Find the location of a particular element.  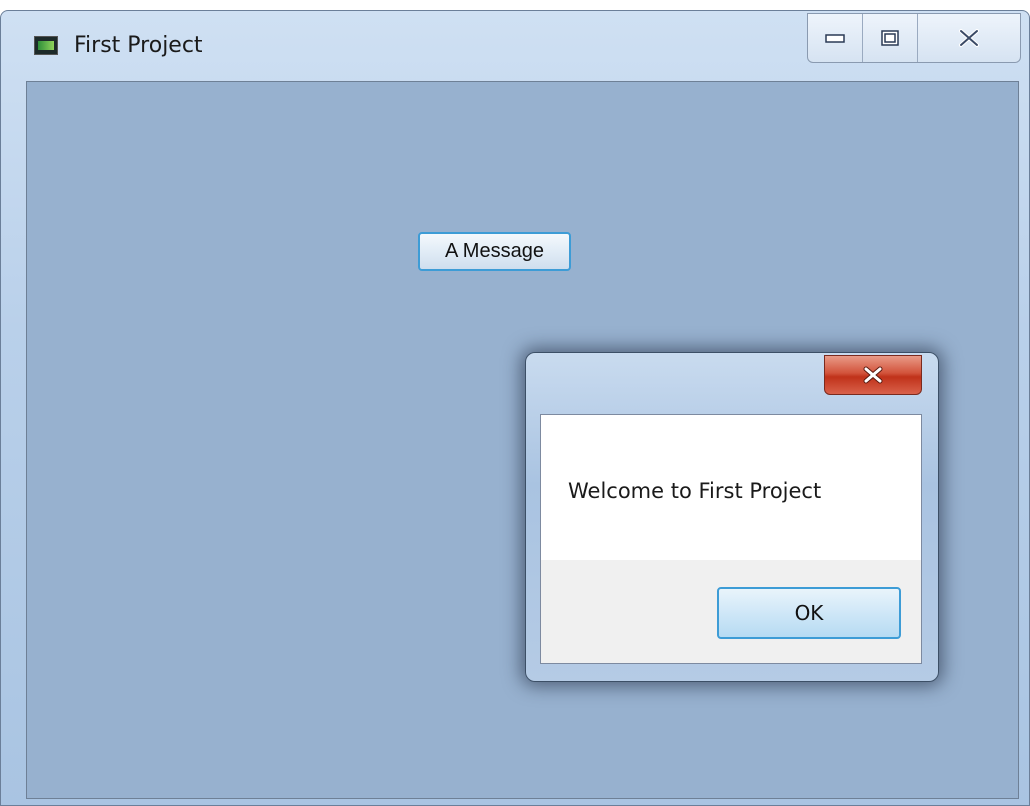

app-icon is located at coordinates (46, 45).